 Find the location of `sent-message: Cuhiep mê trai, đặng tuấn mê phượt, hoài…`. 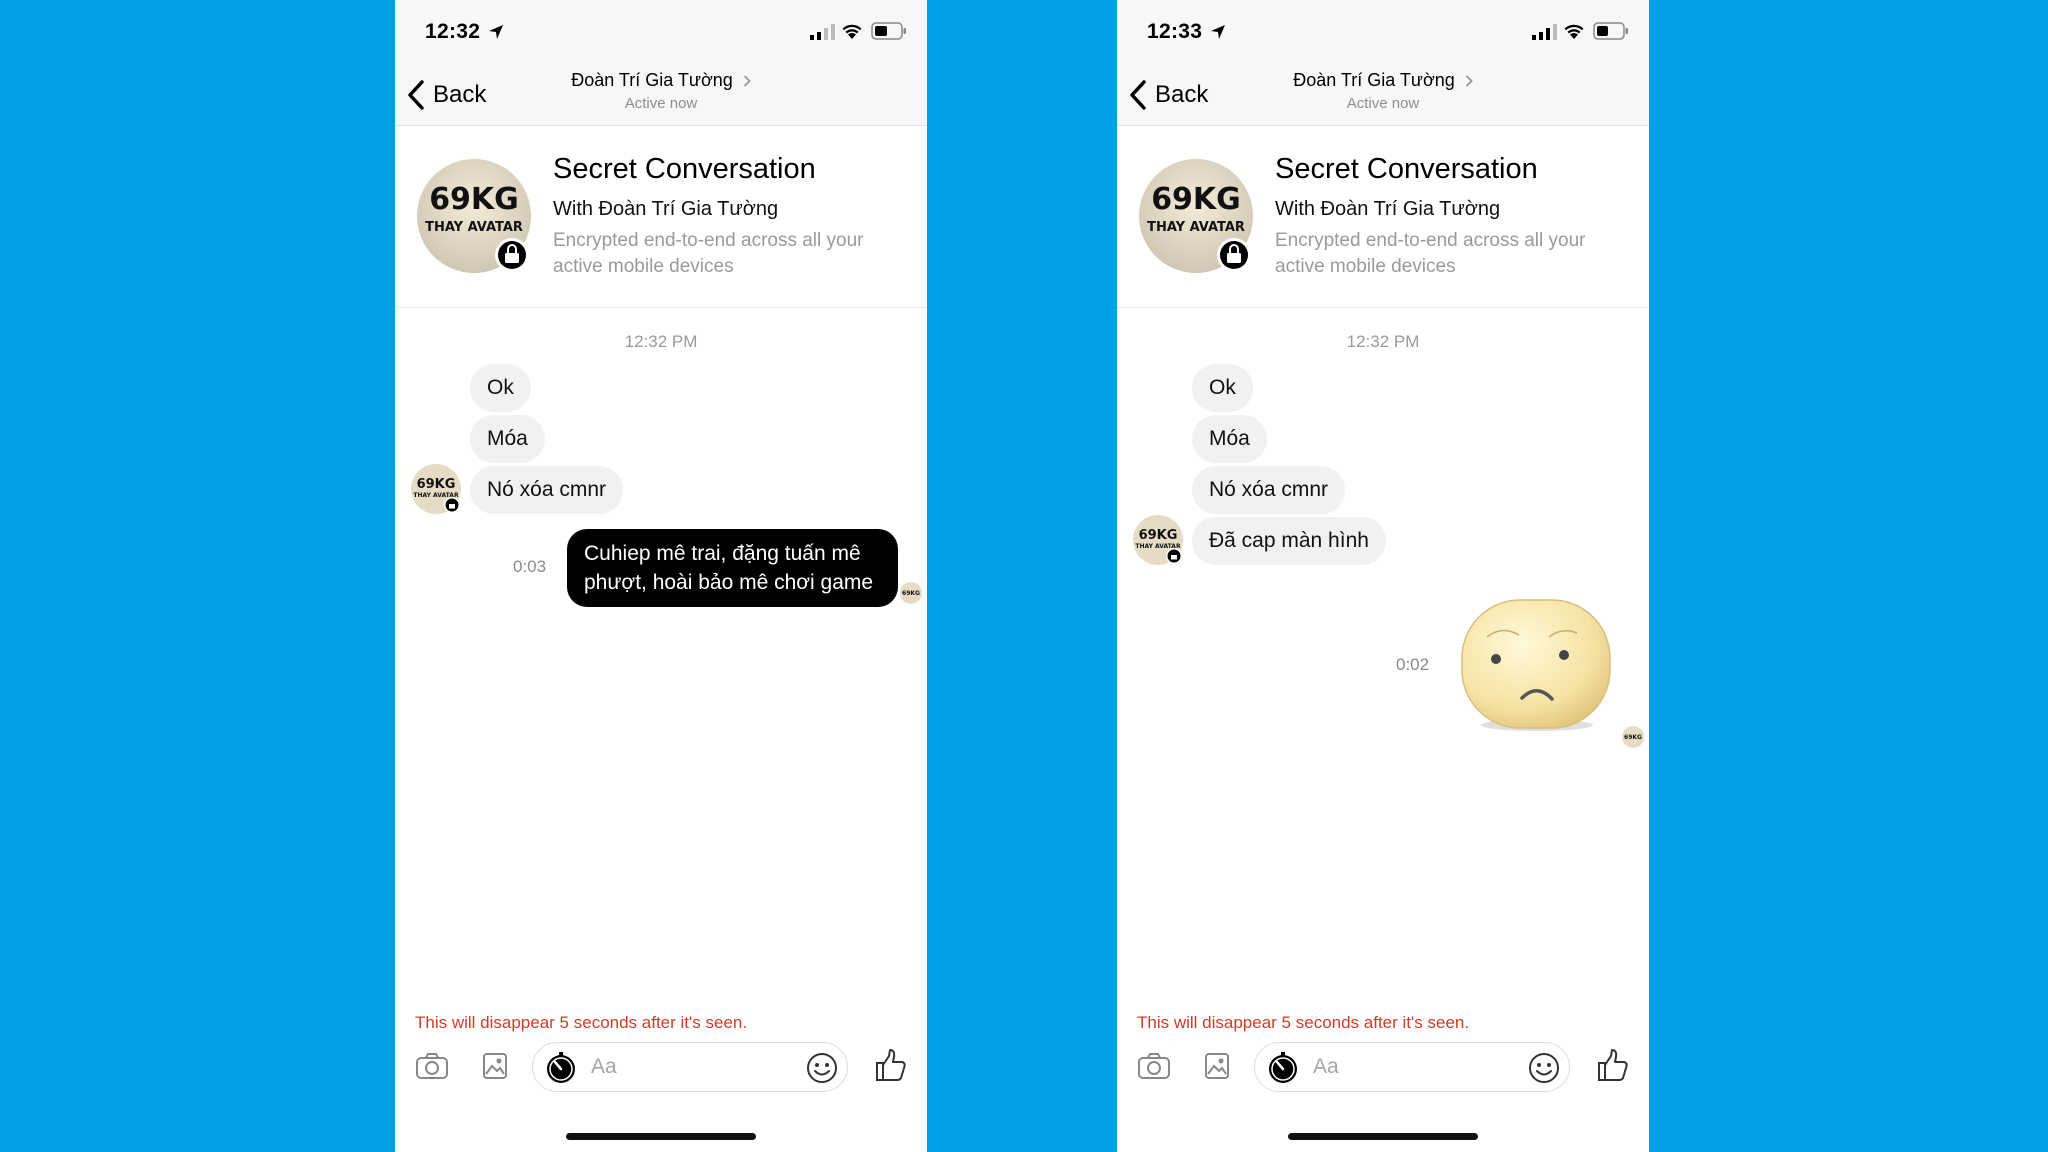

sent-message: Cuhiep mê trai, đặng tuấn mê phượt, hoài… is located at coordinates (732, 568).